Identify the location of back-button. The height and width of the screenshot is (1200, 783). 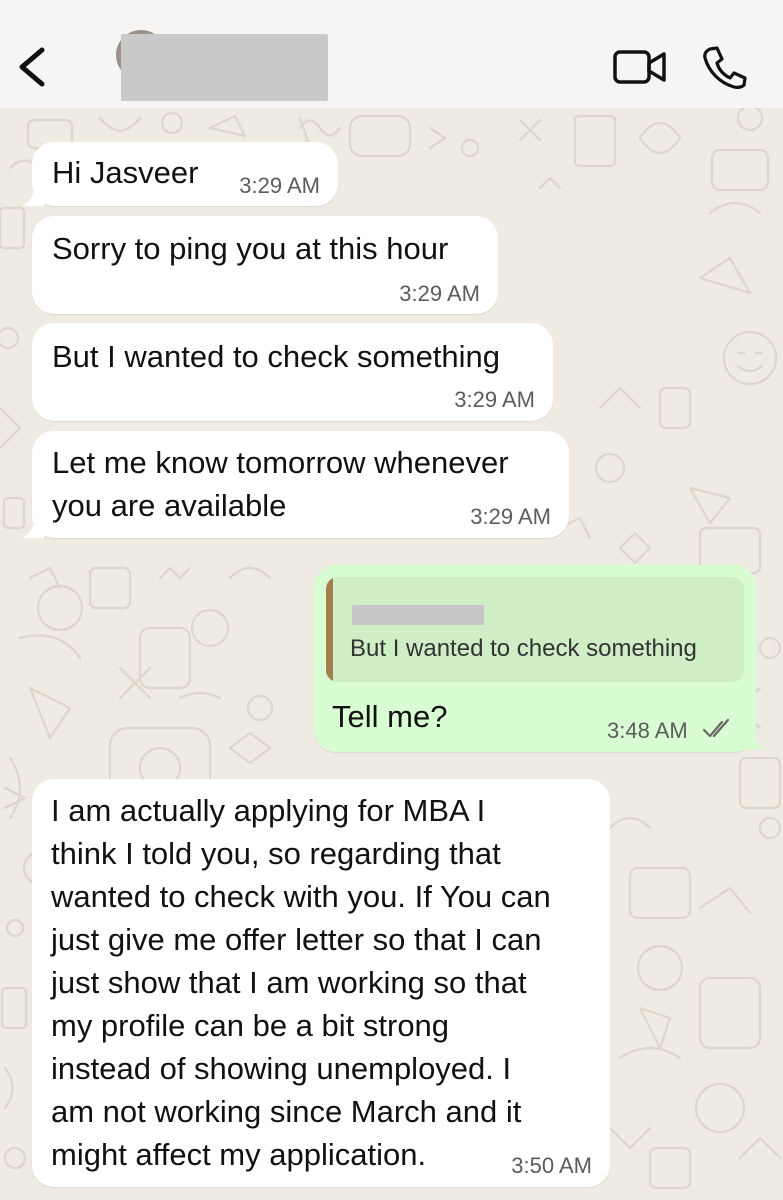
(32, 66).